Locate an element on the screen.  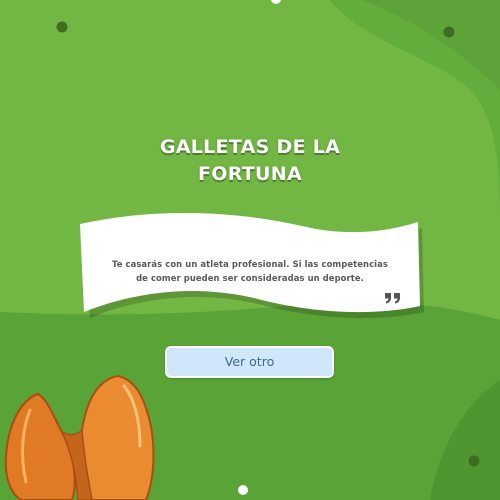
ver-otro-button: Ver otro is located at coordinates (249, 362).